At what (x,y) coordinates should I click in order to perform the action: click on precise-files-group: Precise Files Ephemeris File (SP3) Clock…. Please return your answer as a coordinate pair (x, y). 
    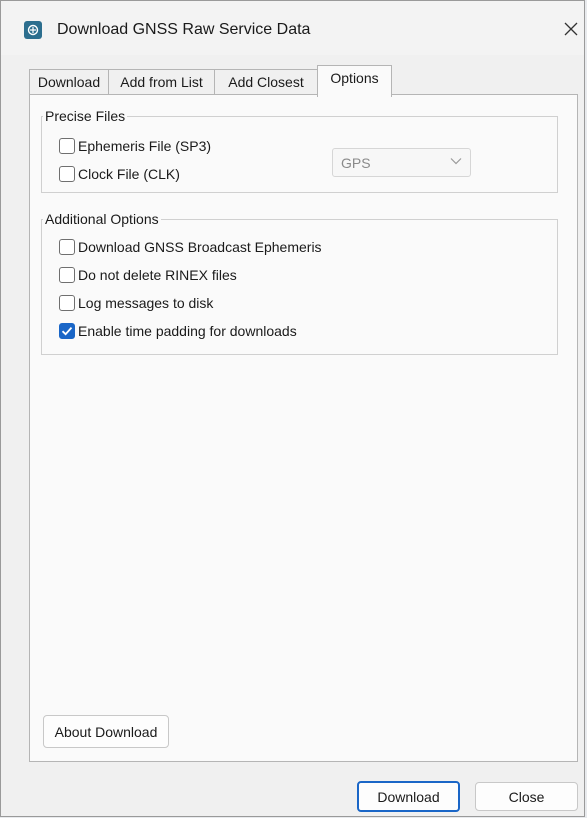
    Looking at the image, I should click on (299, 150).